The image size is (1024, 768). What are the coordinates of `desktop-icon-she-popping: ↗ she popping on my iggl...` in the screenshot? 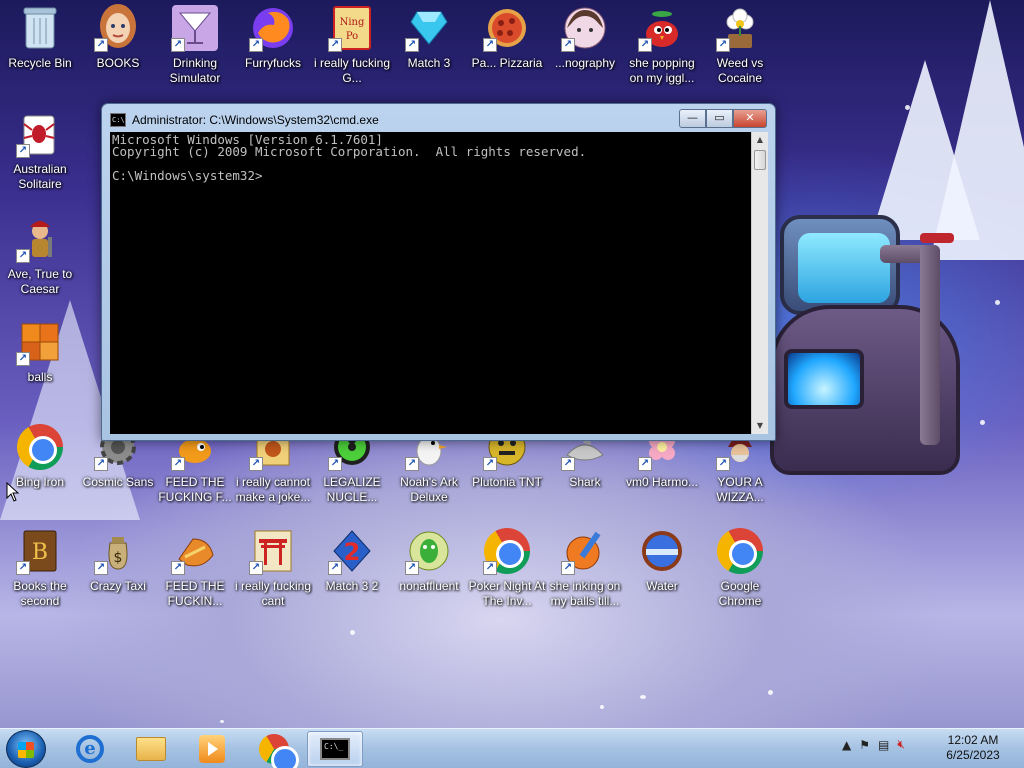 It's located at (662, 45).